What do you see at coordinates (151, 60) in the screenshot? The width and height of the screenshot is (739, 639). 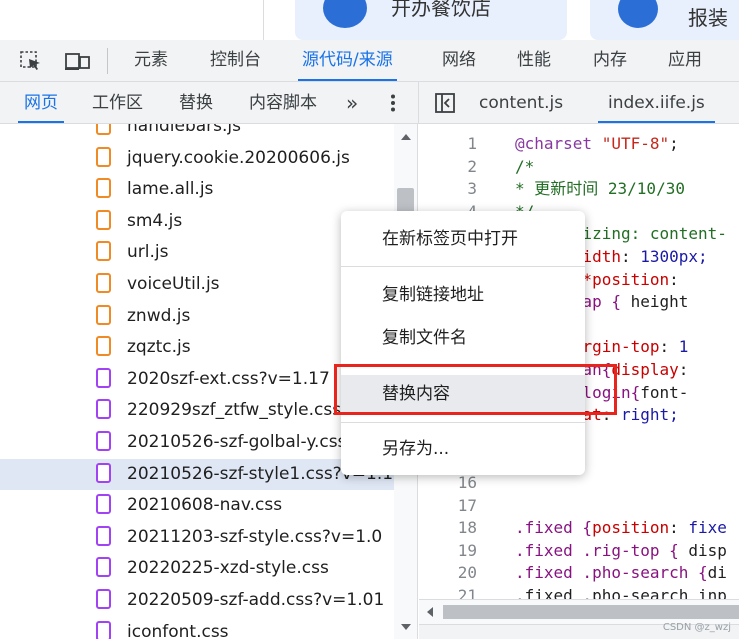 I see `tab-elements: 元素` at bounding box center [151, 60].